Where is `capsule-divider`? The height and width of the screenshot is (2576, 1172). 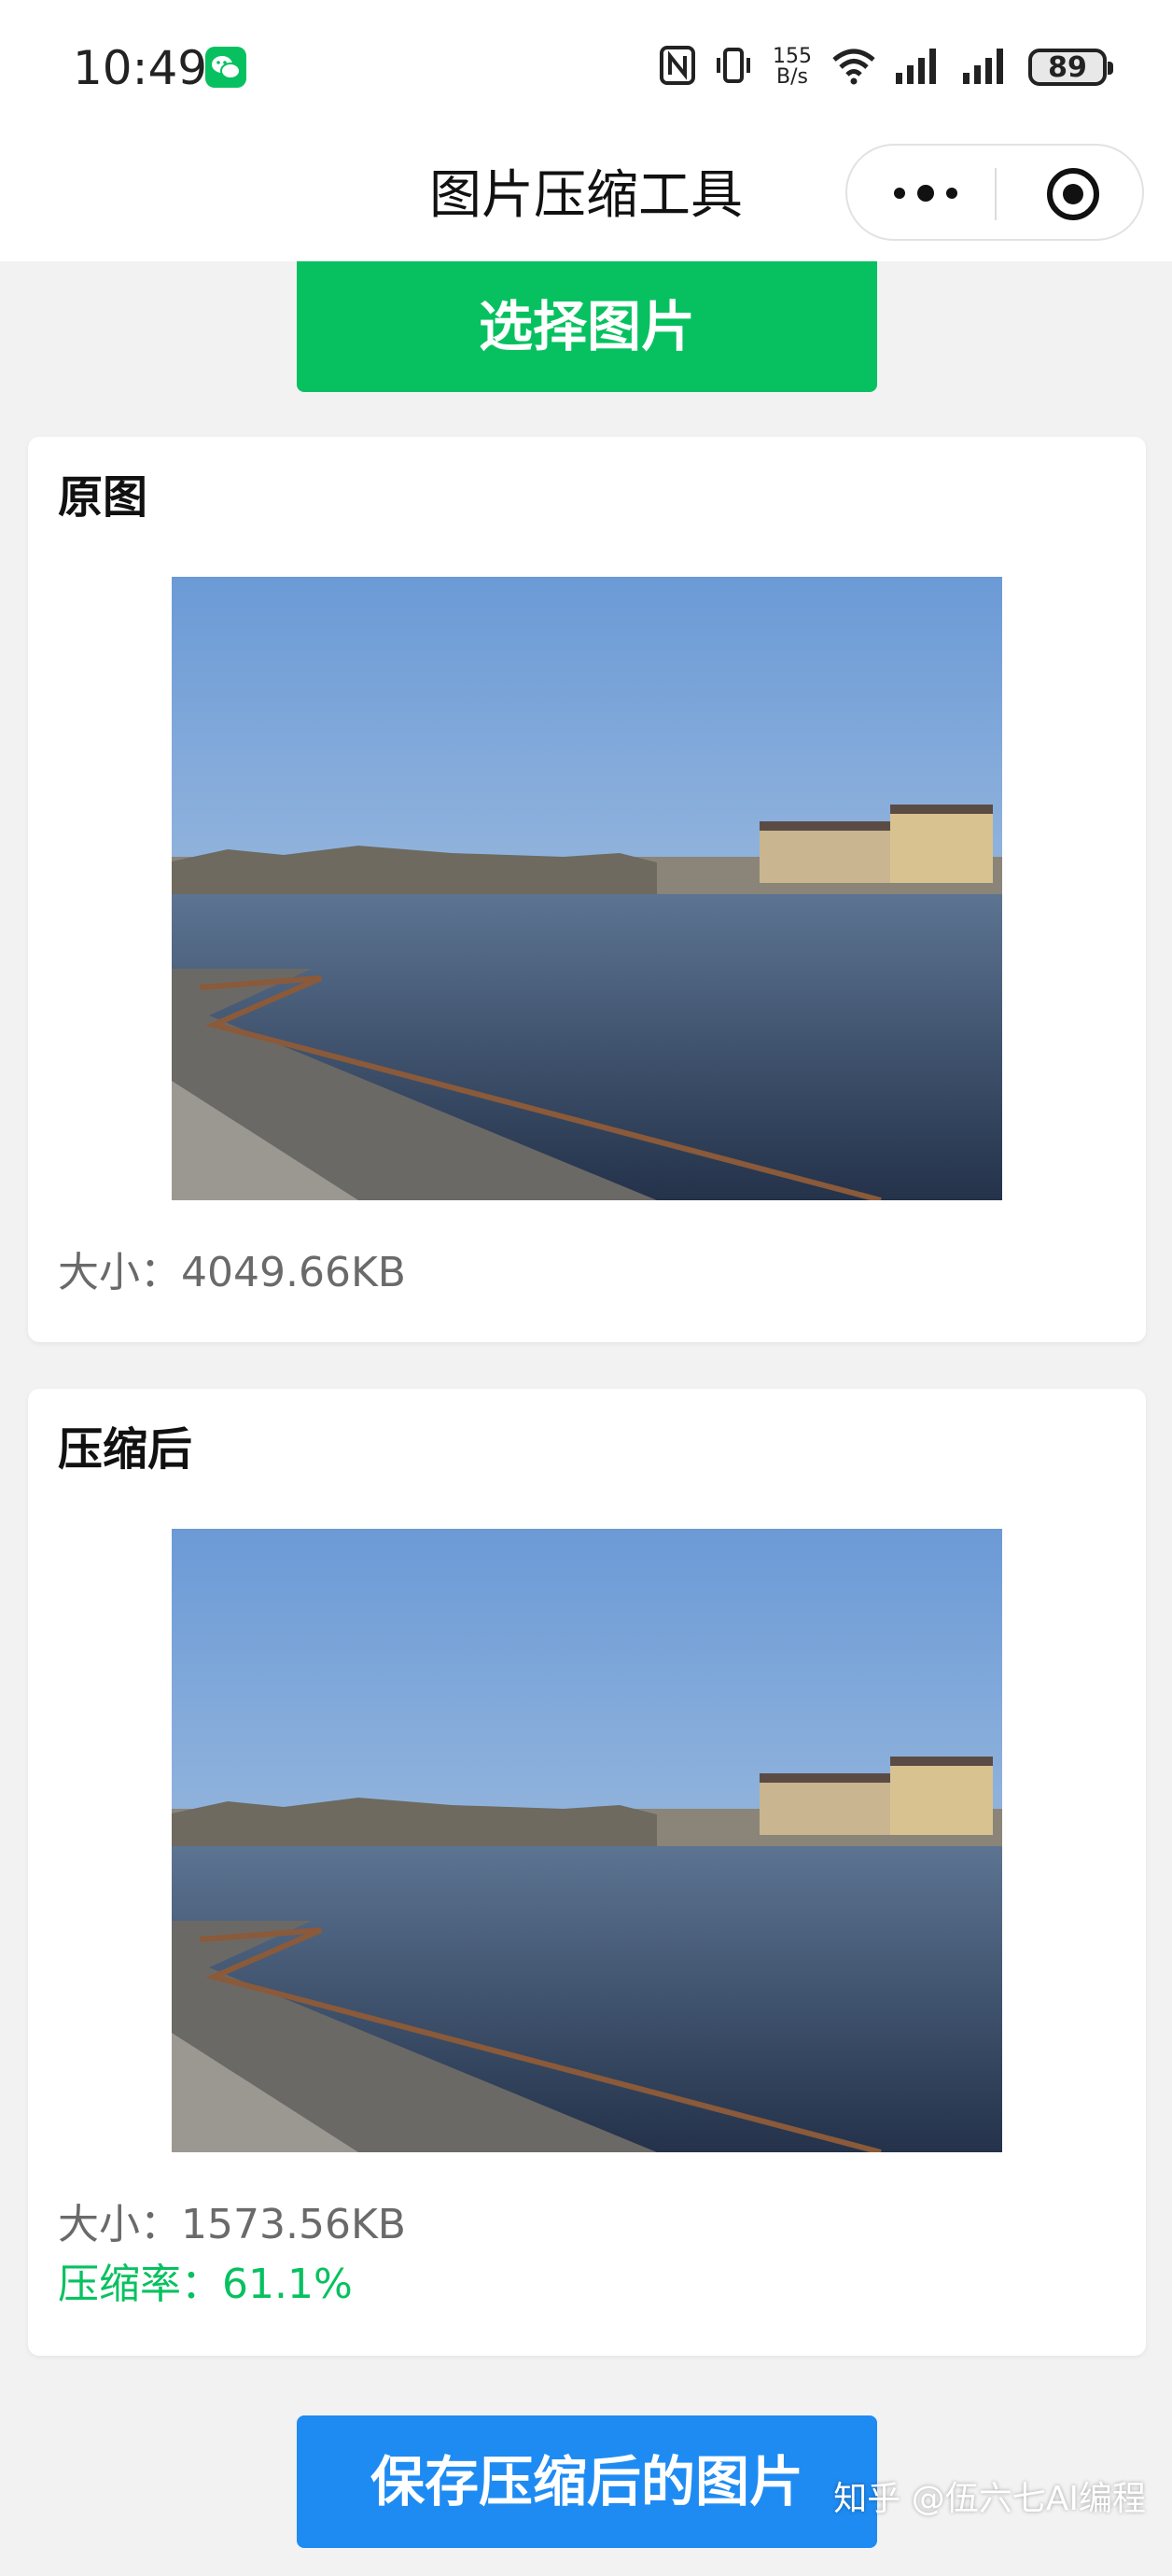 capsule-divider is located at coordinates (996, 194).